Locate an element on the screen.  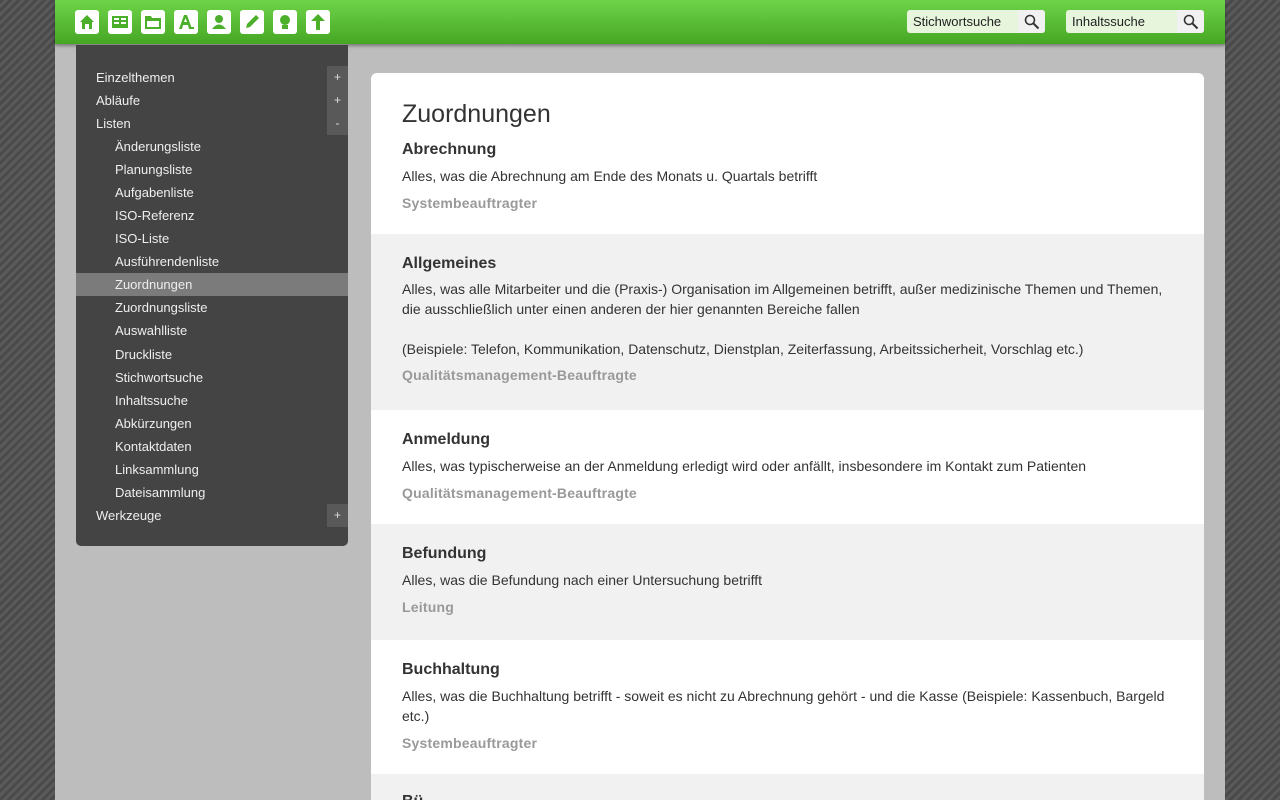
sidebar-item-aenderungsliste: Änderungsliste is located at coordinates (212, 146).